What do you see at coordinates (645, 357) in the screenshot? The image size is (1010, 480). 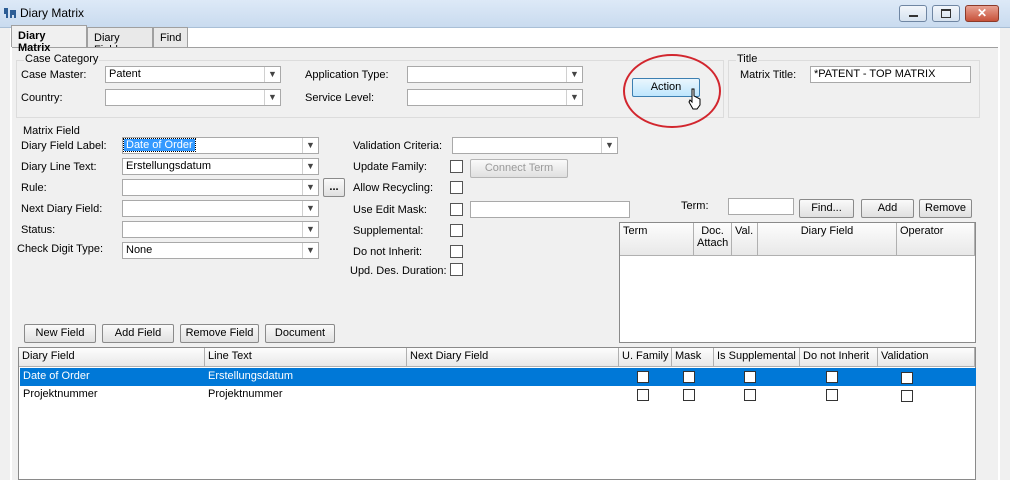 I see `grid-col-u-family: U. Family` at bounding box center [645, 357].